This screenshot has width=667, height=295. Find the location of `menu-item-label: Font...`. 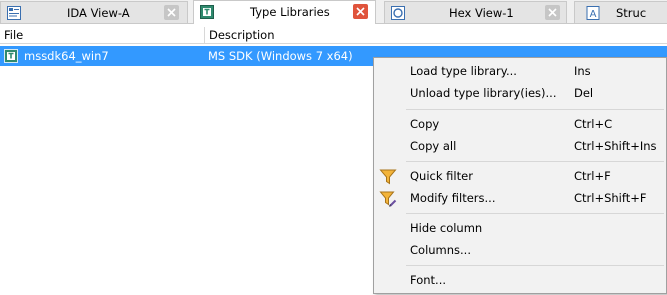

menu-item-label: Font... is located at coordinates (428, 280).